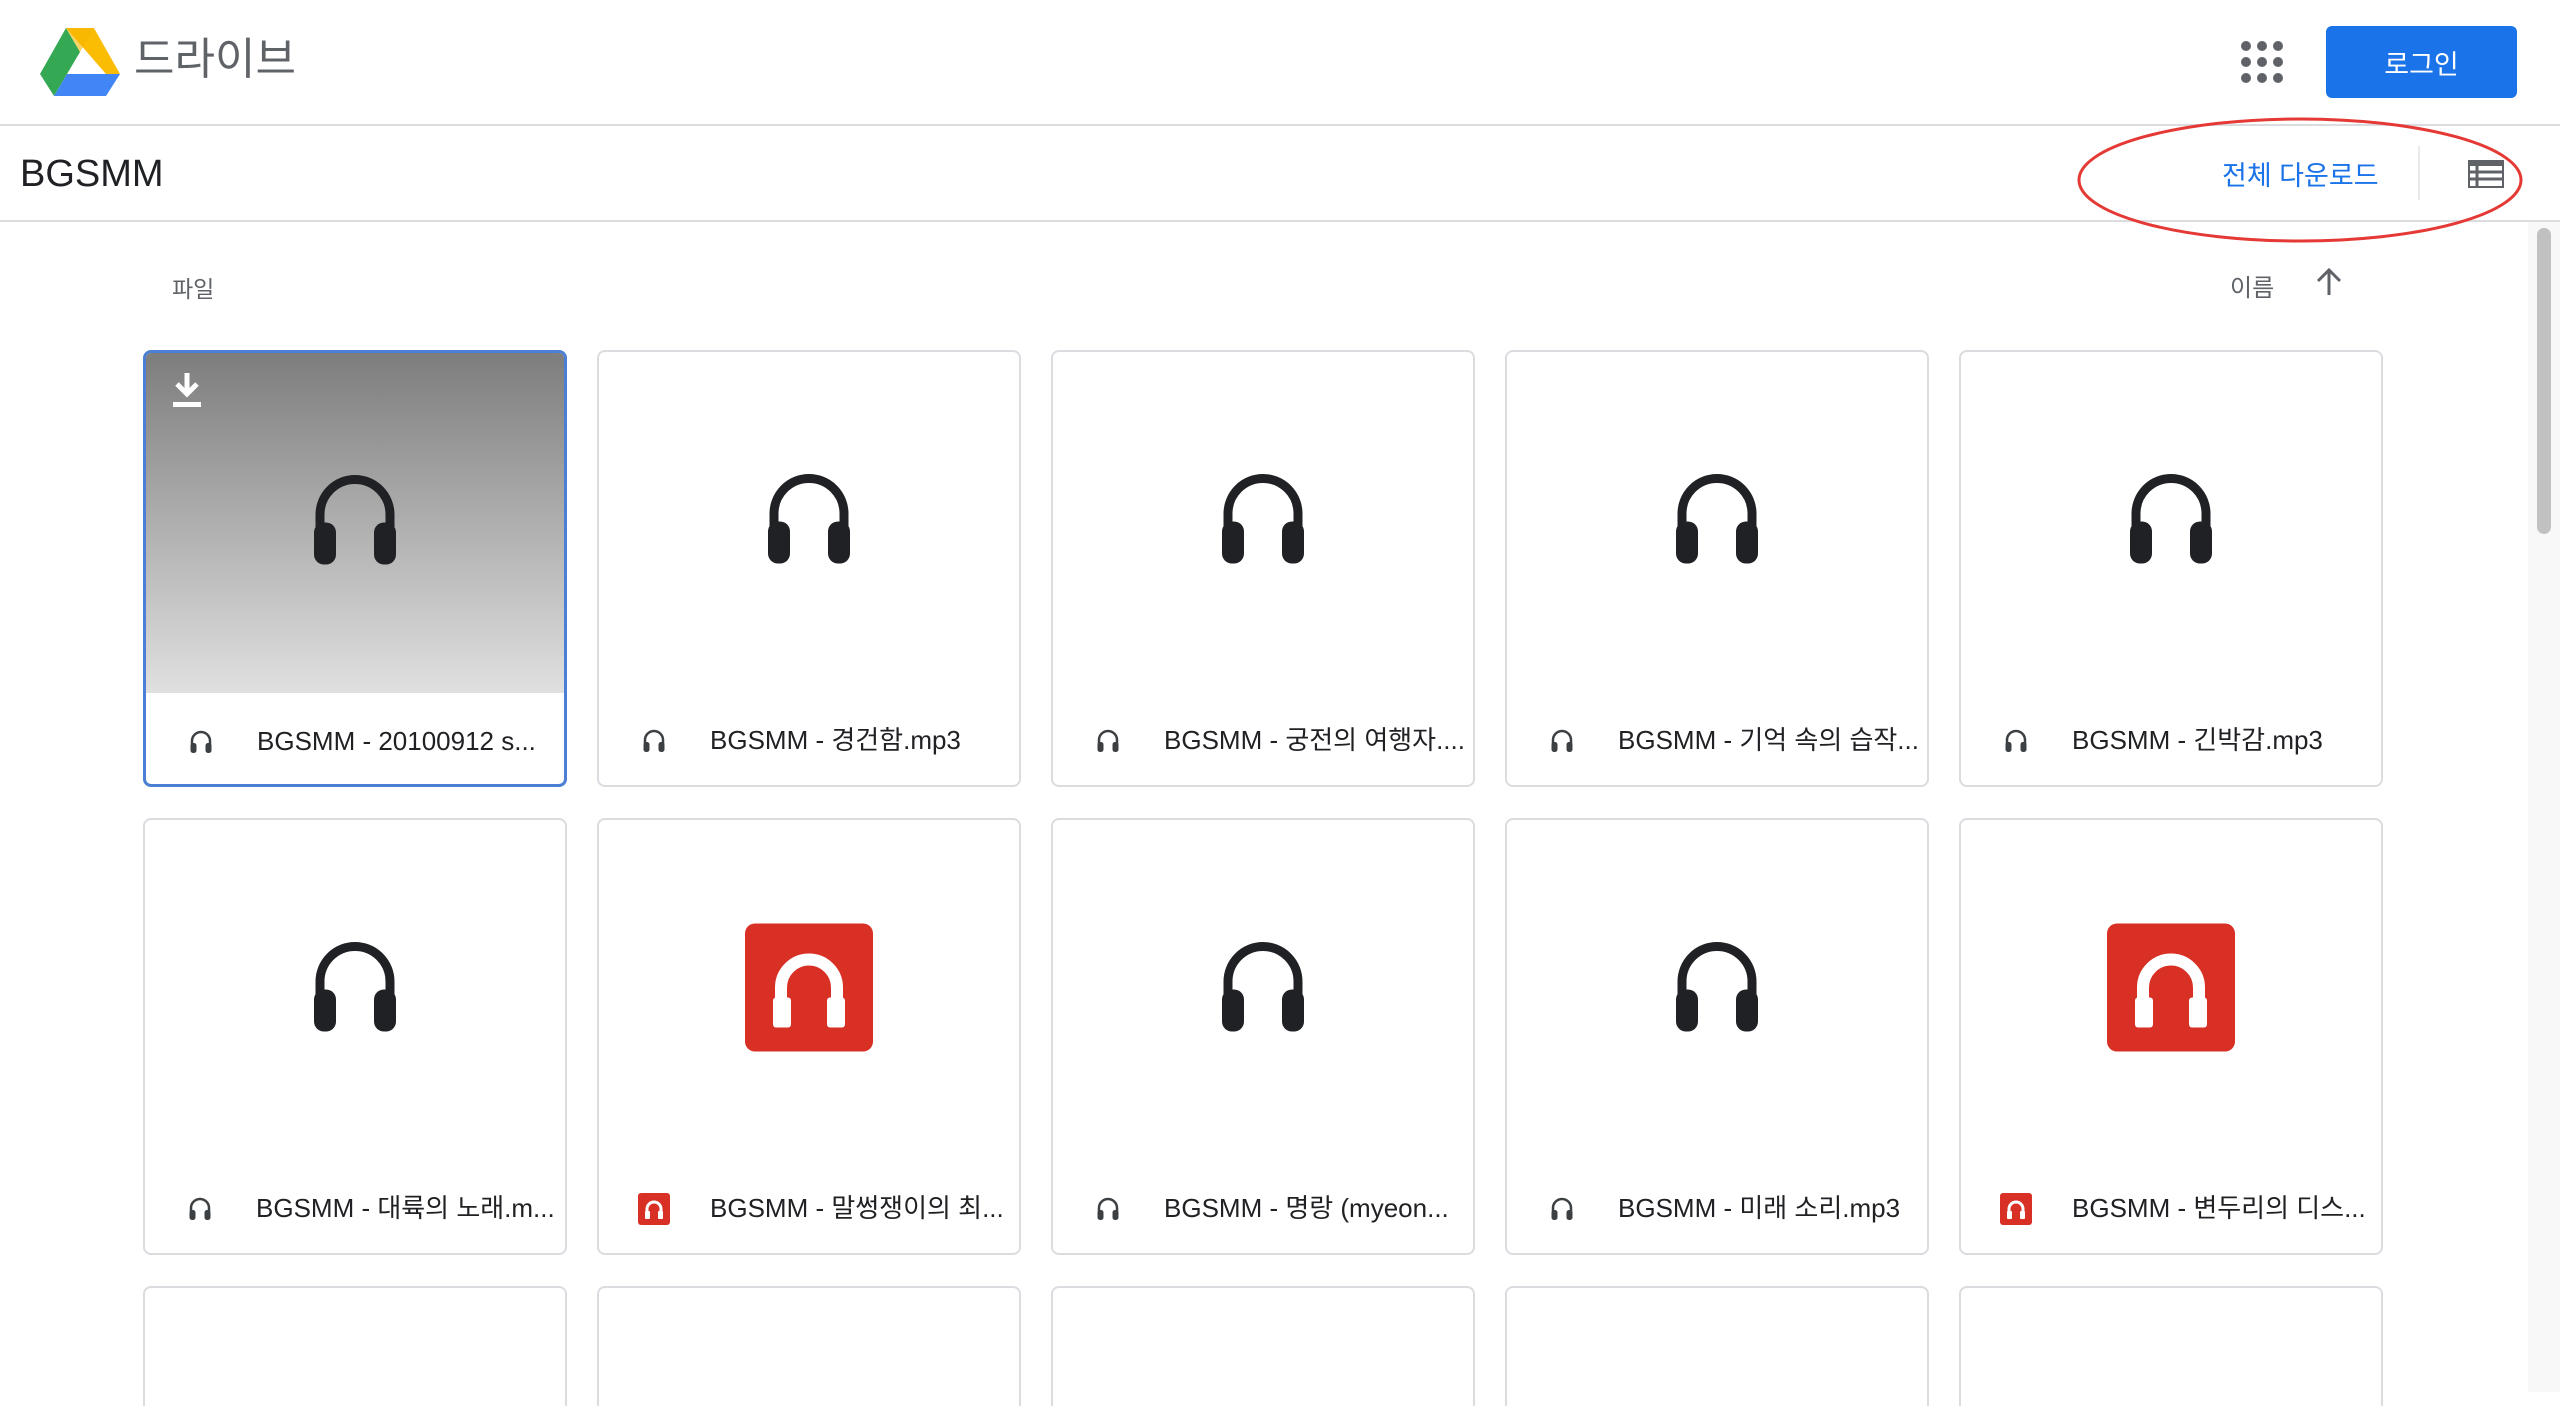  What do you see at coordinates (1280, 63) in the screenshot?
I see `top-bar: 드라이브 로그인` at bounding box center [1280, 63].